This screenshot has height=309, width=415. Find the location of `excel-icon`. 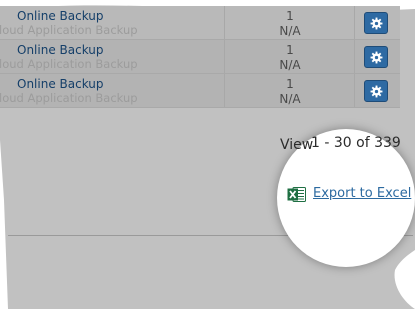

excel-icon is located at coordinates (297, 194).